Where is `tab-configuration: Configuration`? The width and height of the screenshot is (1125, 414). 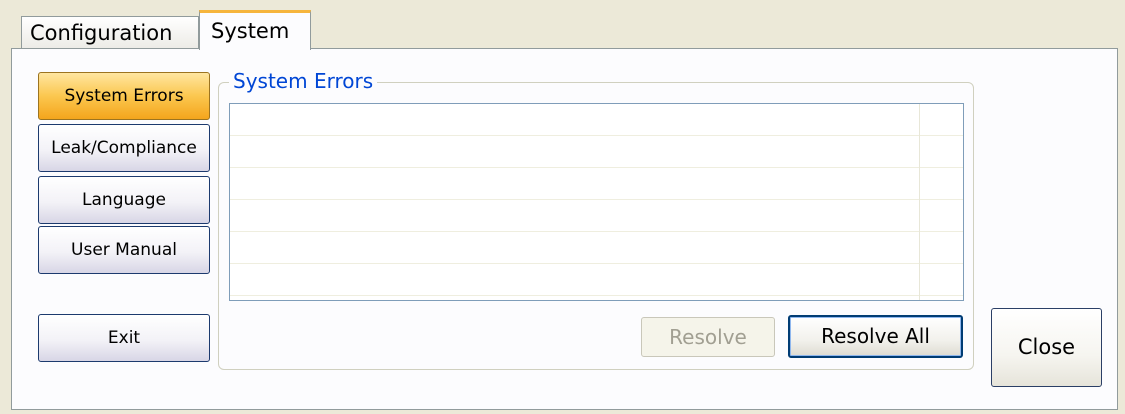
tab-configuration: Configuration is located at coordinates (110, 32).